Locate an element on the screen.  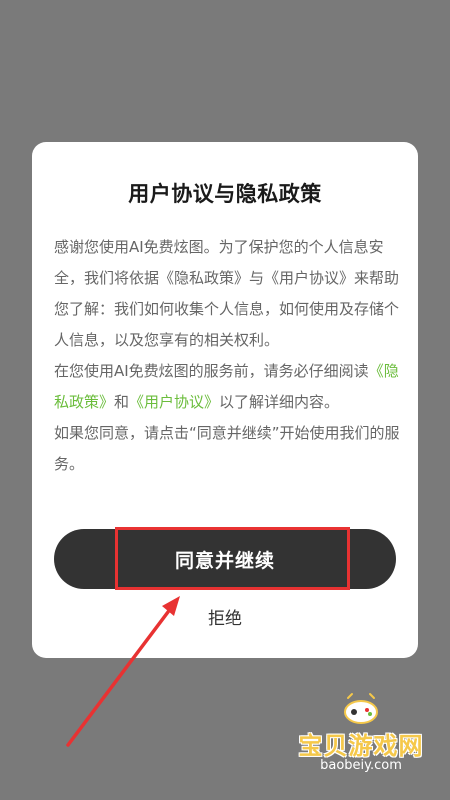
consent-paragraph: 如果您同意，请点击“同意并继续”开始使用我们的服务。 is located at coordinates (227, 448).